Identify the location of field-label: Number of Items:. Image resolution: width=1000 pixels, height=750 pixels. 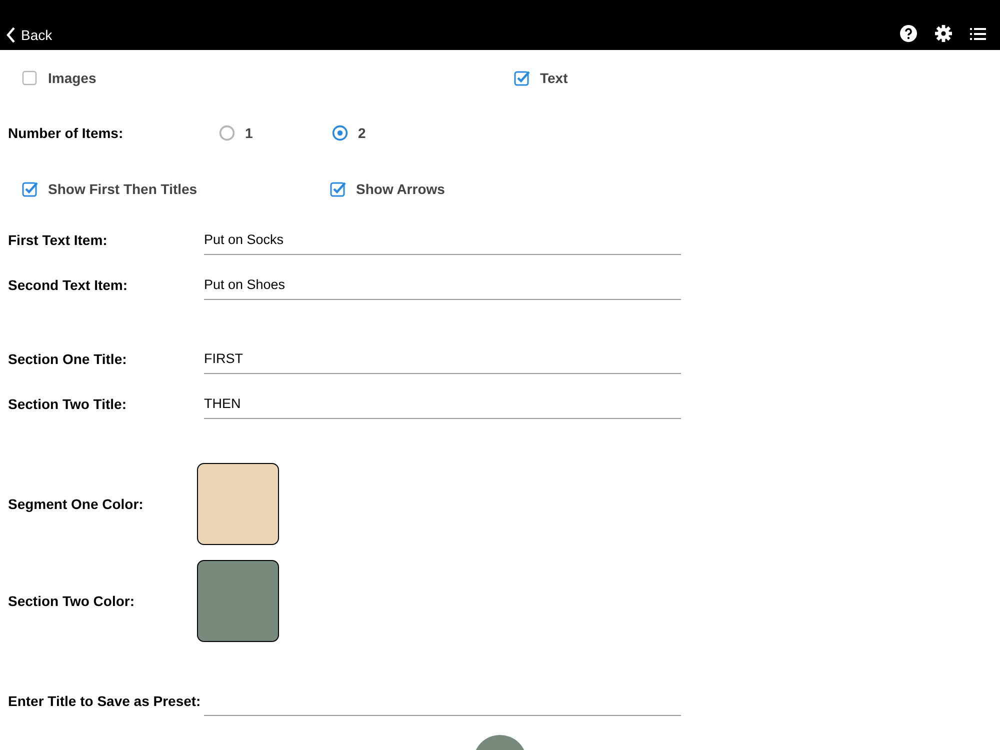
(65, 133).